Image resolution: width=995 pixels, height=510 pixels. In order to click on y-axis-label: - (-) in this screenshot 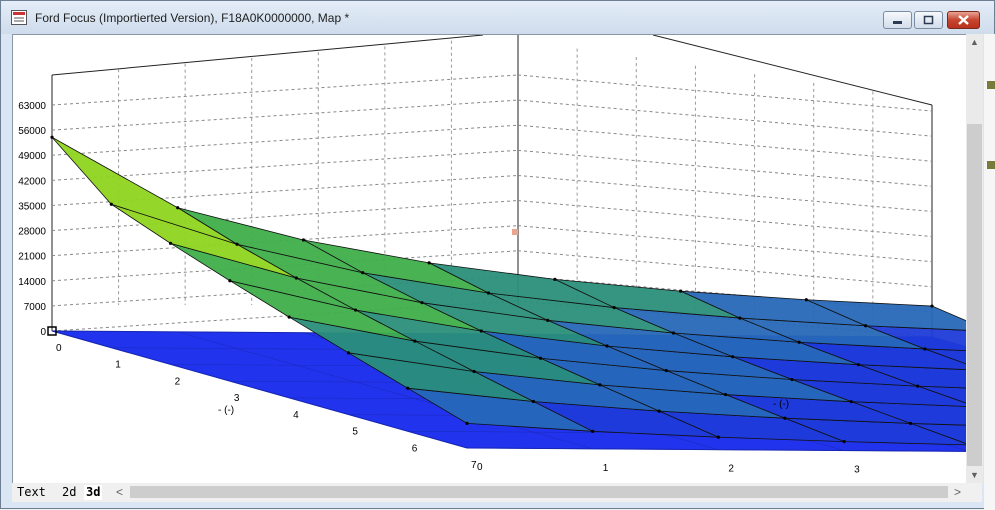, I will do `click(781, 404)`.